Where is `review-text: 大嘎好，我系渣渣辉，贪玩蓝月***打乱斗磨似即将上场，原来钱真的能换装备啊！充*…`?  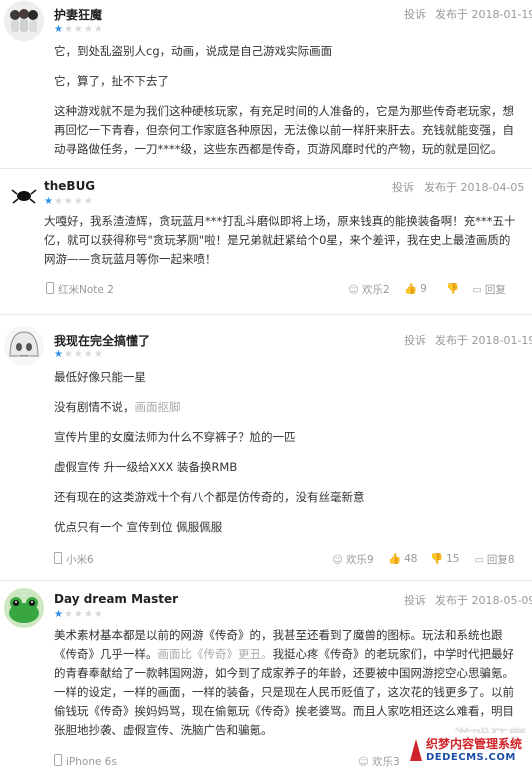 review-text: 大嘎好，我系渣渣辉，贪玩蓝月***打乱斗磨似即将上场，原来钱真的能换装备啊！充*… is located at coordinates (280, 240).